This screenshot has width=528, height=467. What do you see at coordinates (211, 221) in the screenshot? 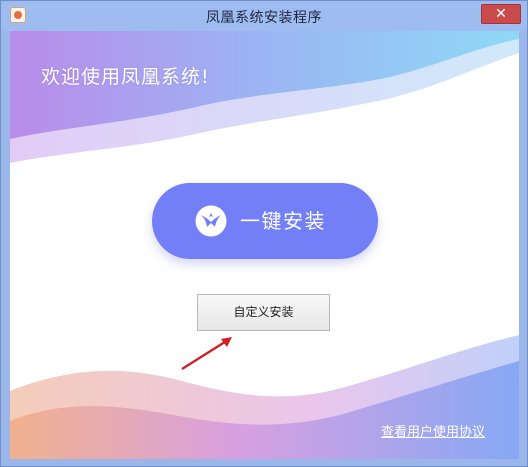
I see `phoenix-logo-icon` at bounding box center [211, 221].